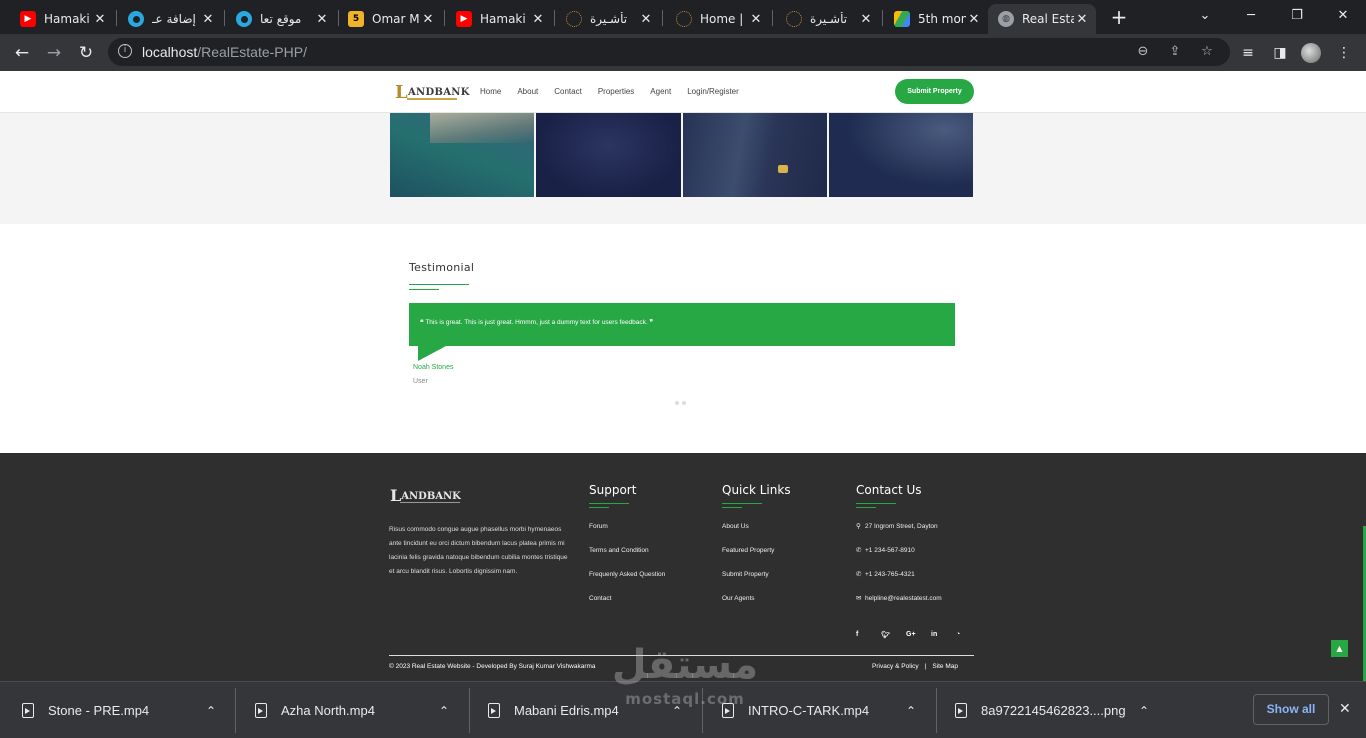  I want to click on download-filename: Azha North.mp4, so click(328, 710).